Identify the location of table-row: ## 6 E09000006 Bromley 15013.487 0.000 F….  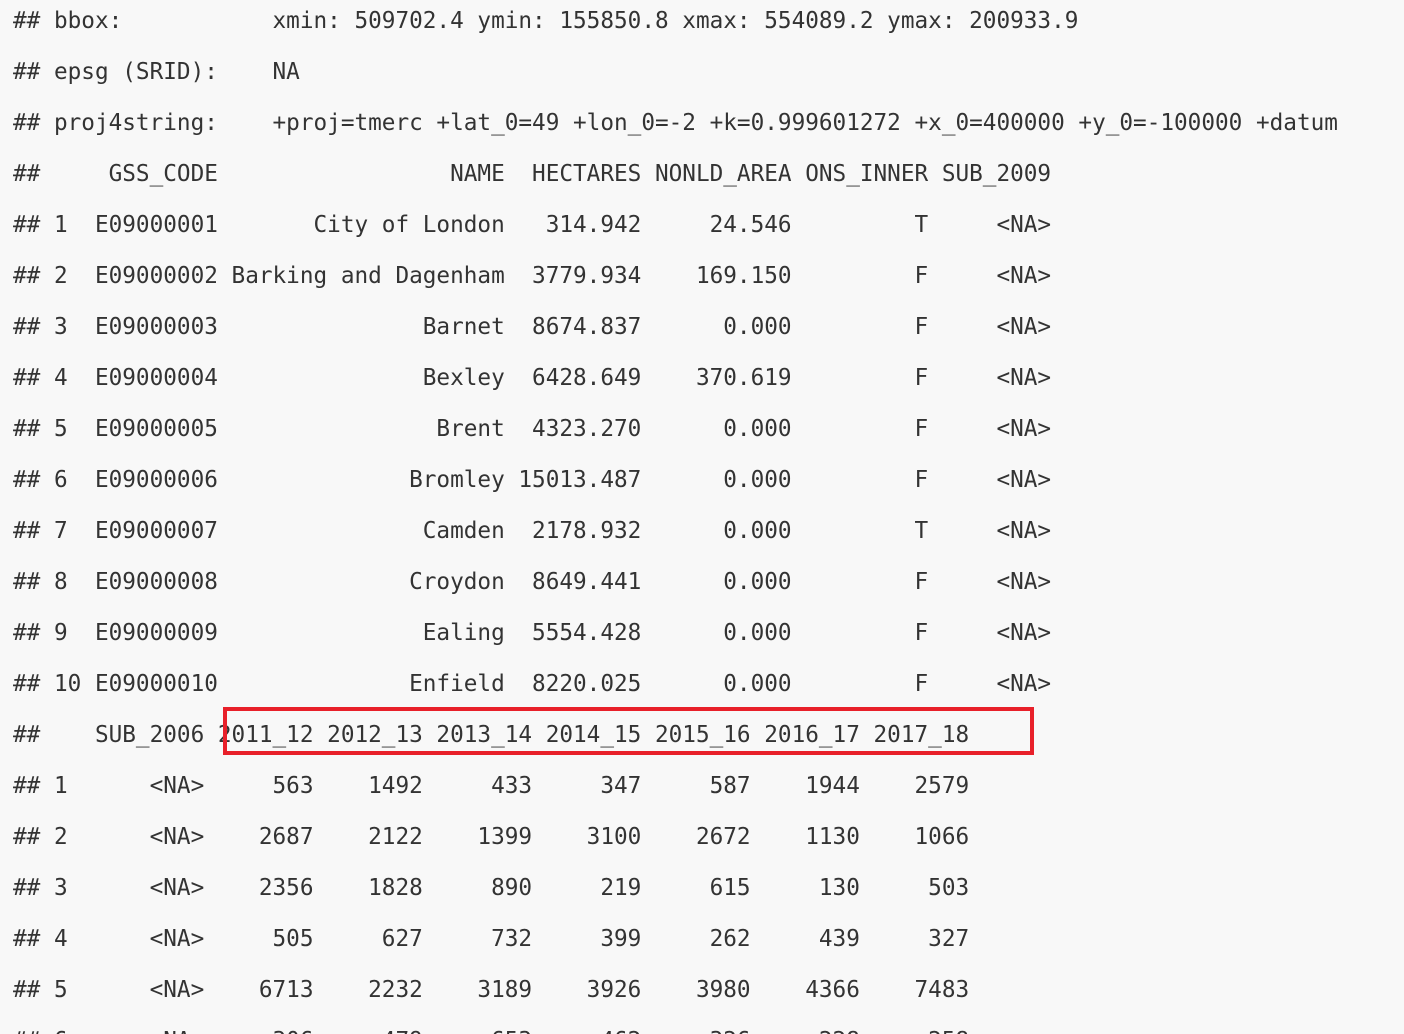
(532, 480).